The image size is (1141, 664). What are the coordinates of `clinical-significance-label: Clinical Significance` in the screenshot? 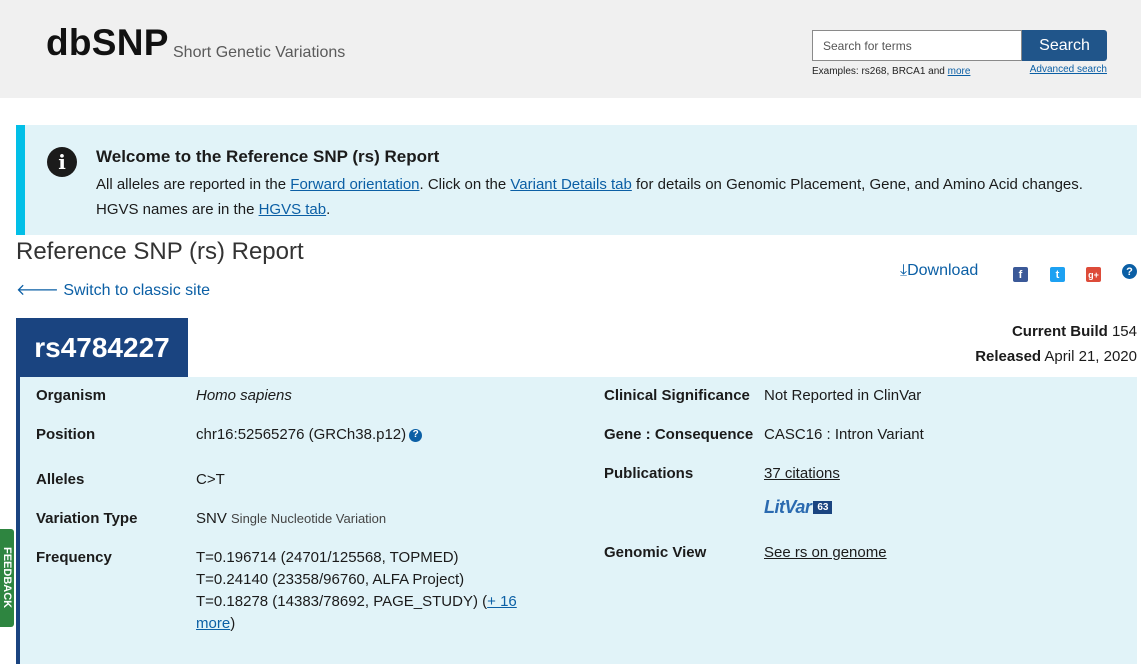 It's located at (677, 395).